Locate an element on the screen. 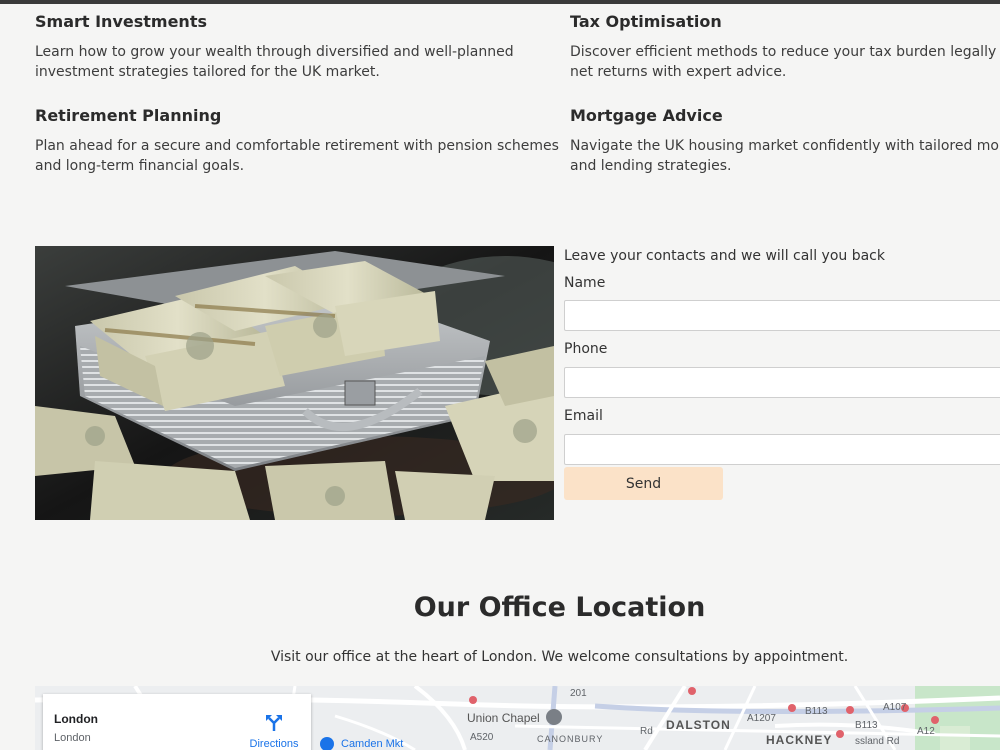 The width and height of the screenshot is (1000, 750). map-label-a107: A107 is located at coordinates (895, 707).